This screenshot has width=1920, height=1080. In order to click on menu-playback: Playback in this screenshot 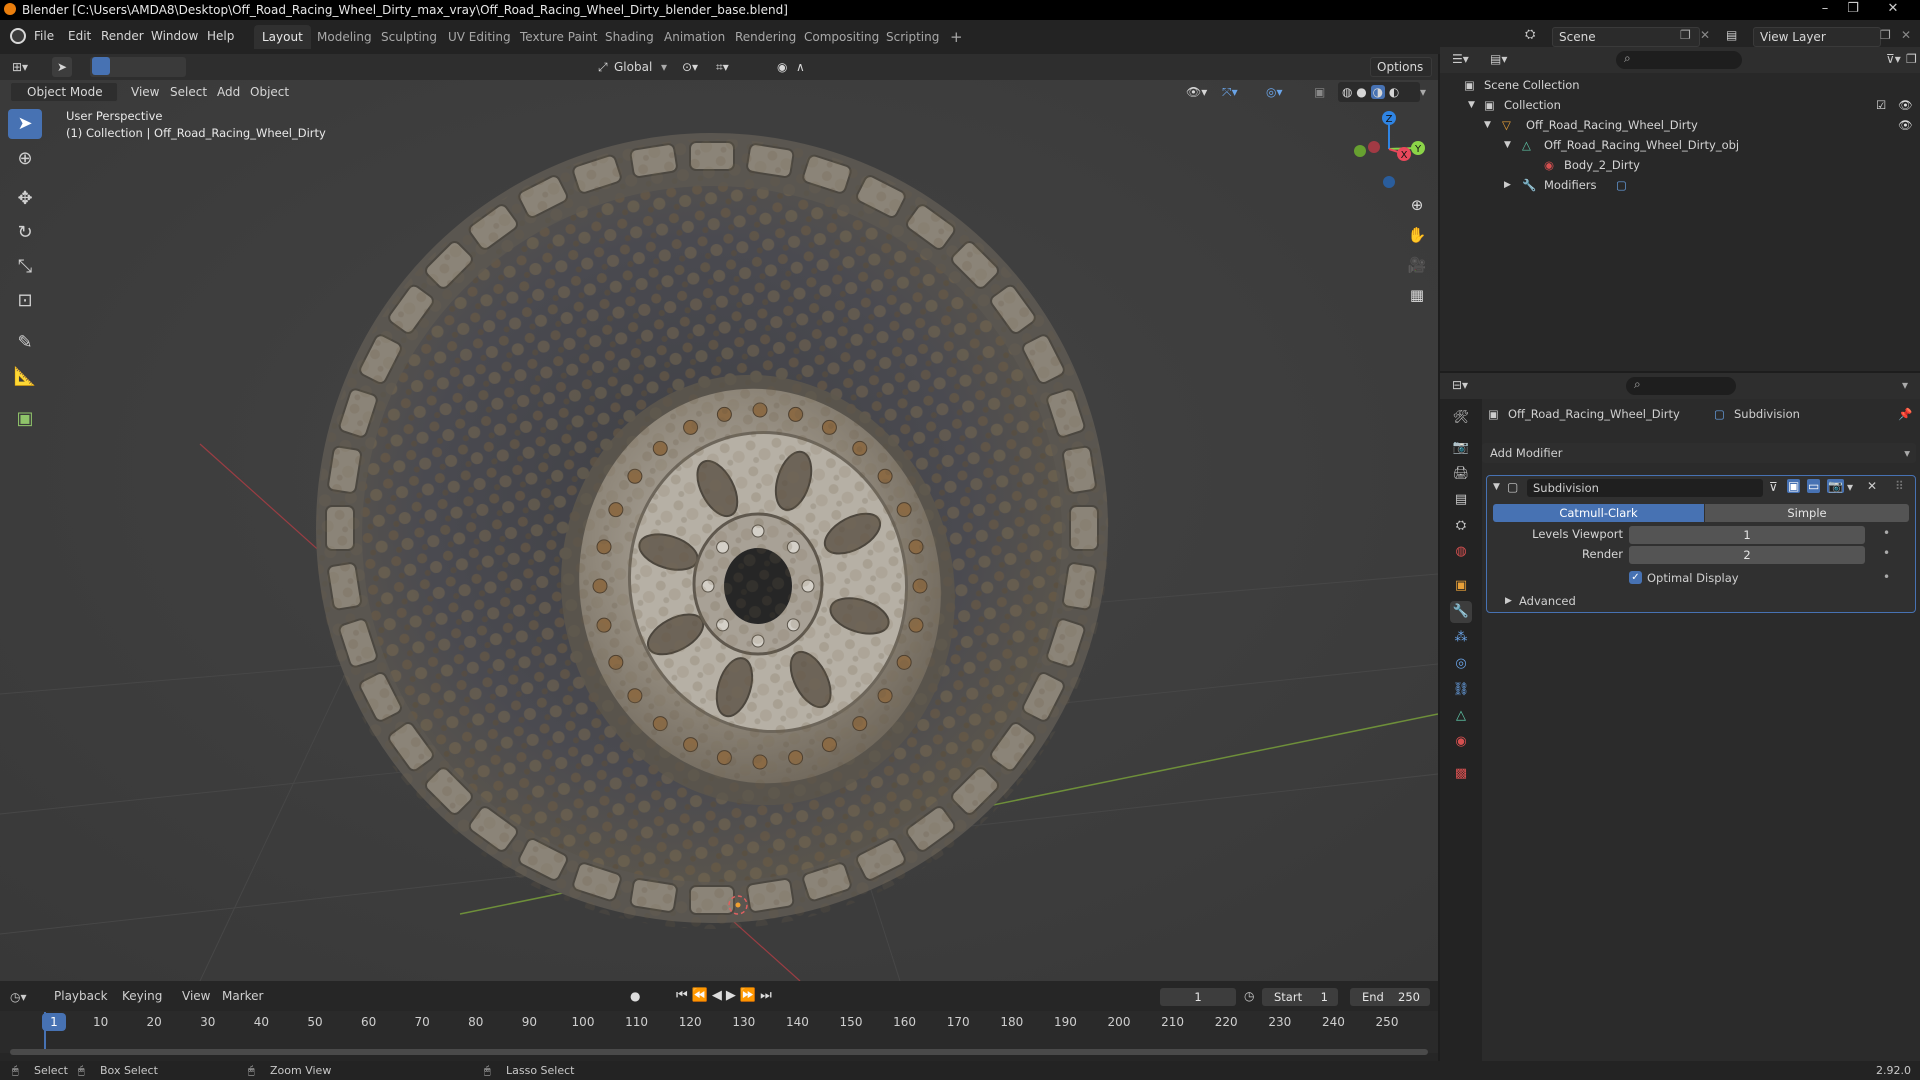, I will do `click(81, 996)`.